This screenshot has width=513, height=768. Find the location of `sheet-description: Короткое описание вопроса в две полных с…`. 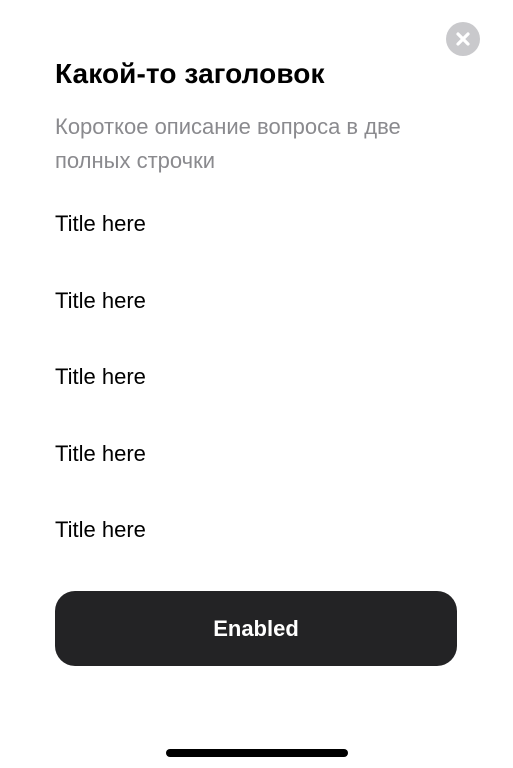

sheet-description: Короткое описание вопроса в две полных с… is located at coordinates (228, 143).